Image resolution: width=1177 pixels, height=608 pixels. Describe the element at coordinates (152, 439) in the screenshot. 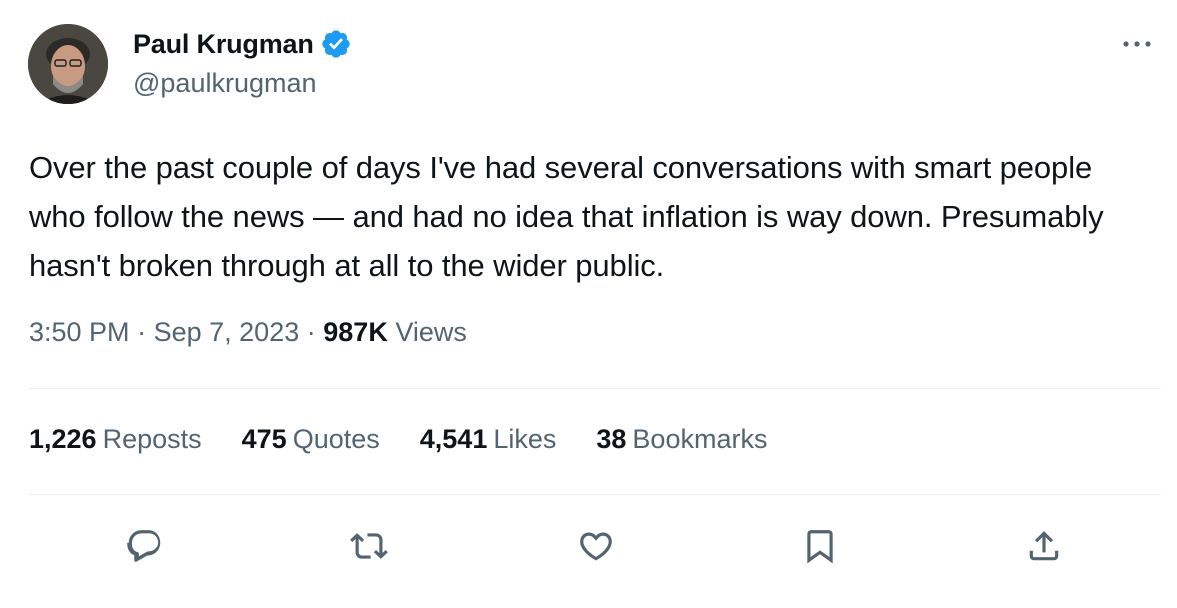

I see `reposts-label: Reposts` at that location.